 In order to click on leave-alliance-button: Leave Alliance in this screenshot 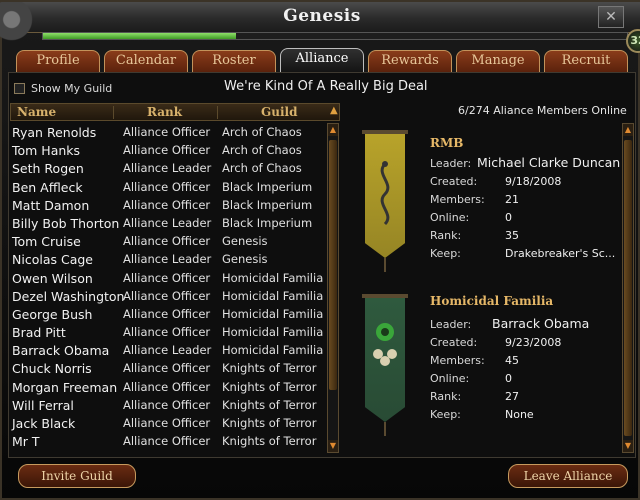, I will do `click(568, 476)`.